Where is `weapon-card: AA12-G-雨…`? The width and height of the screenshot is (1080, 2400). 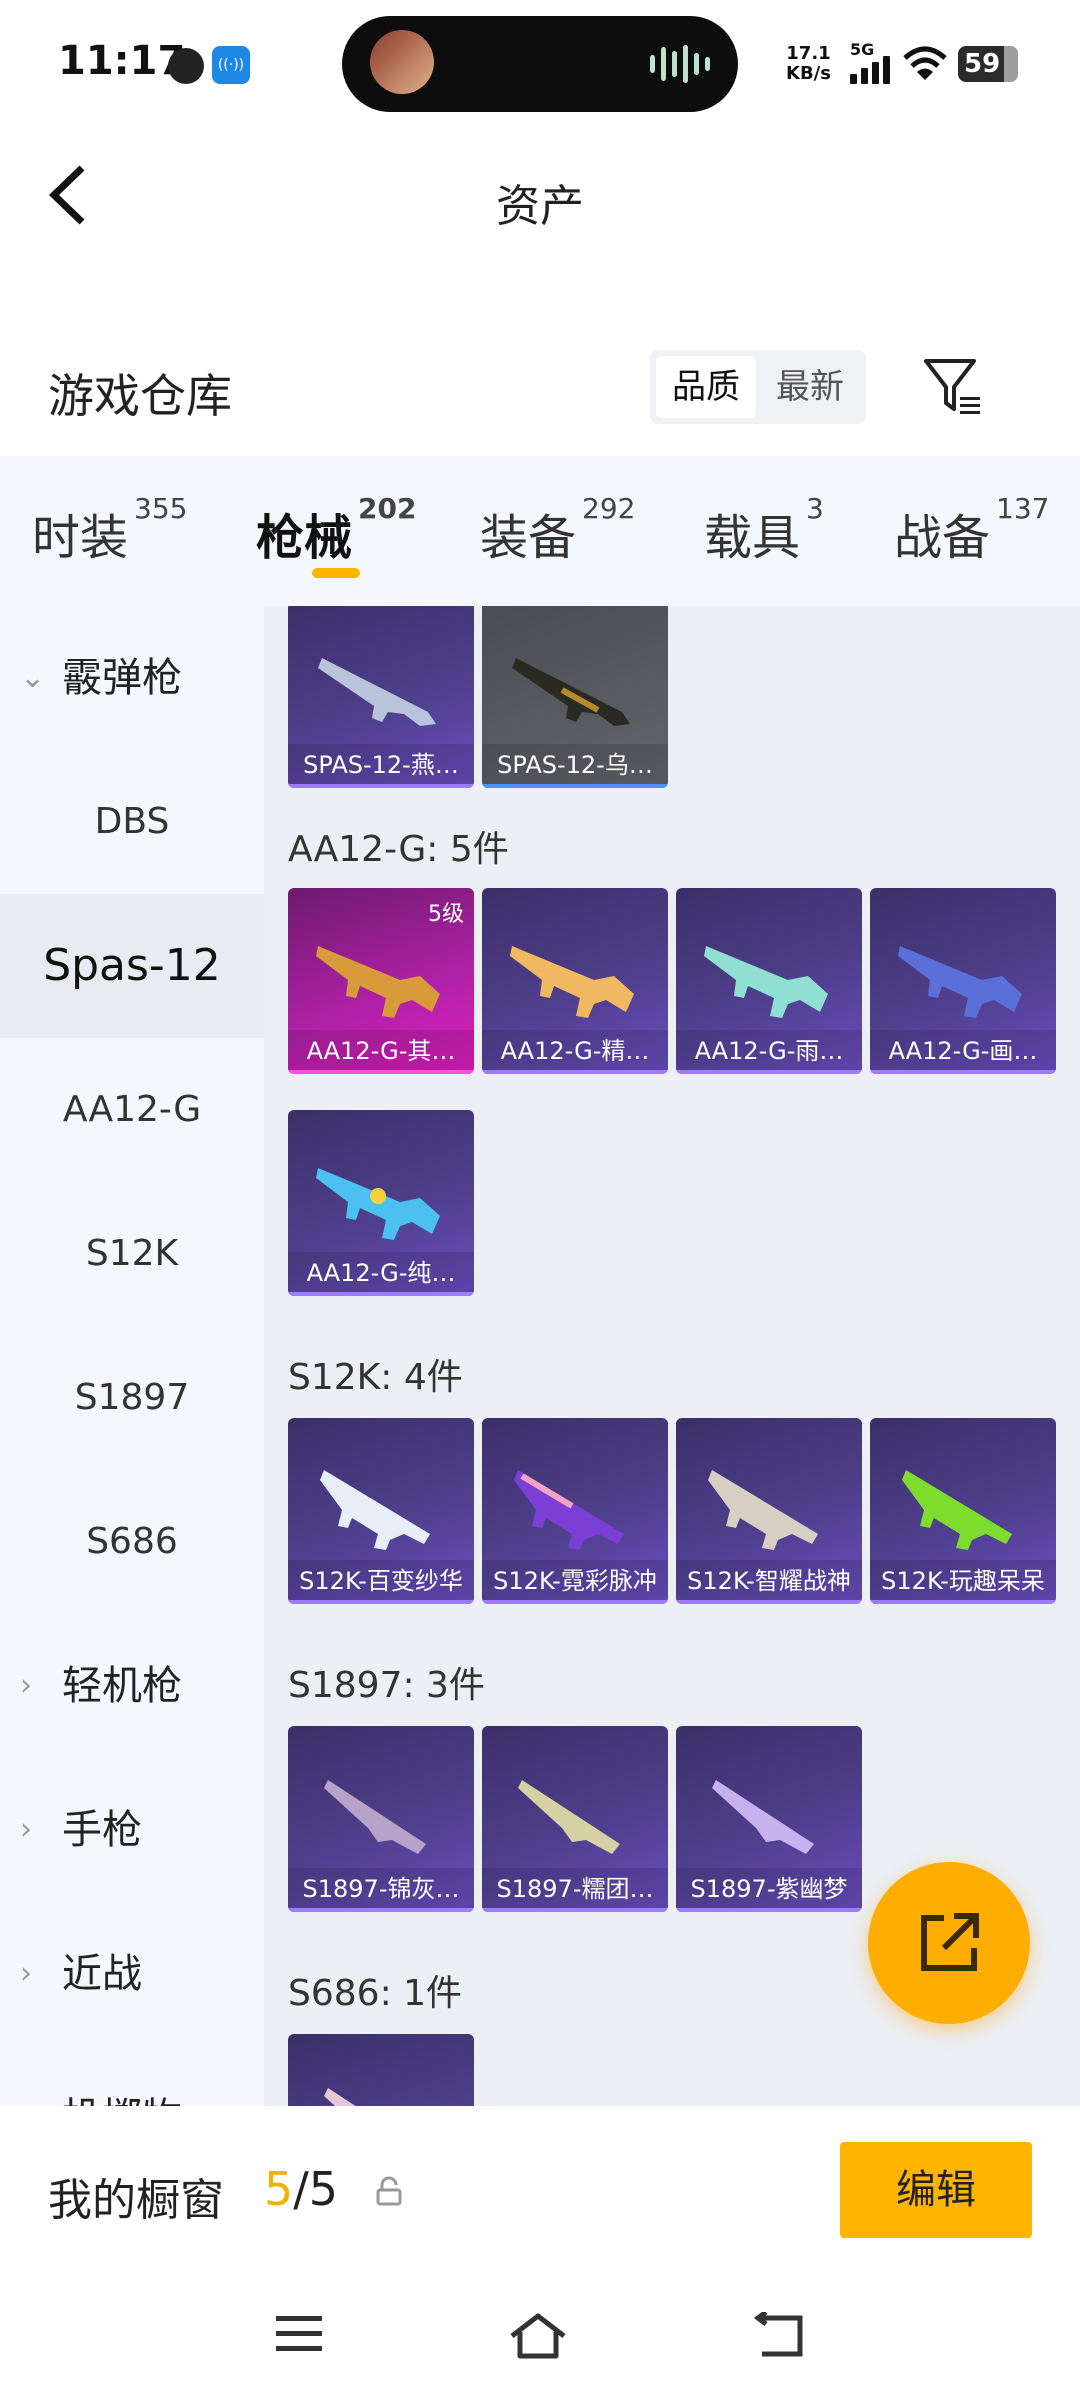
weapon-card: AA12-G-雨… is located at coordinates (769, 981).